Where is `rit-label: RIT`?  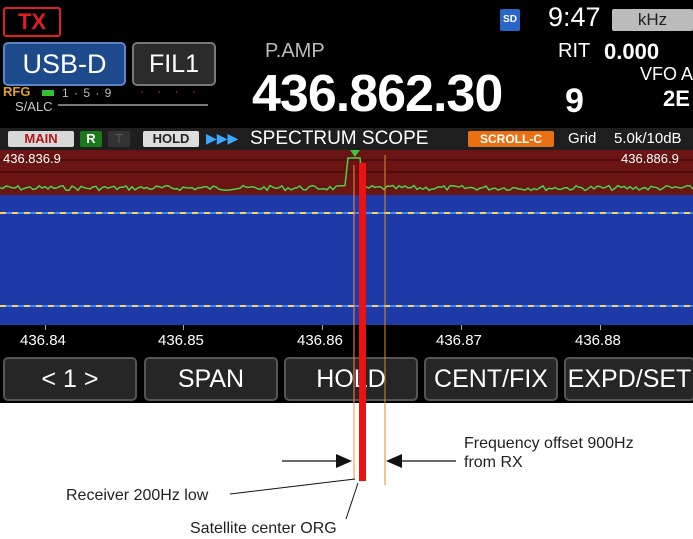 rit-label: RIT is located at coordinates (574, 51).